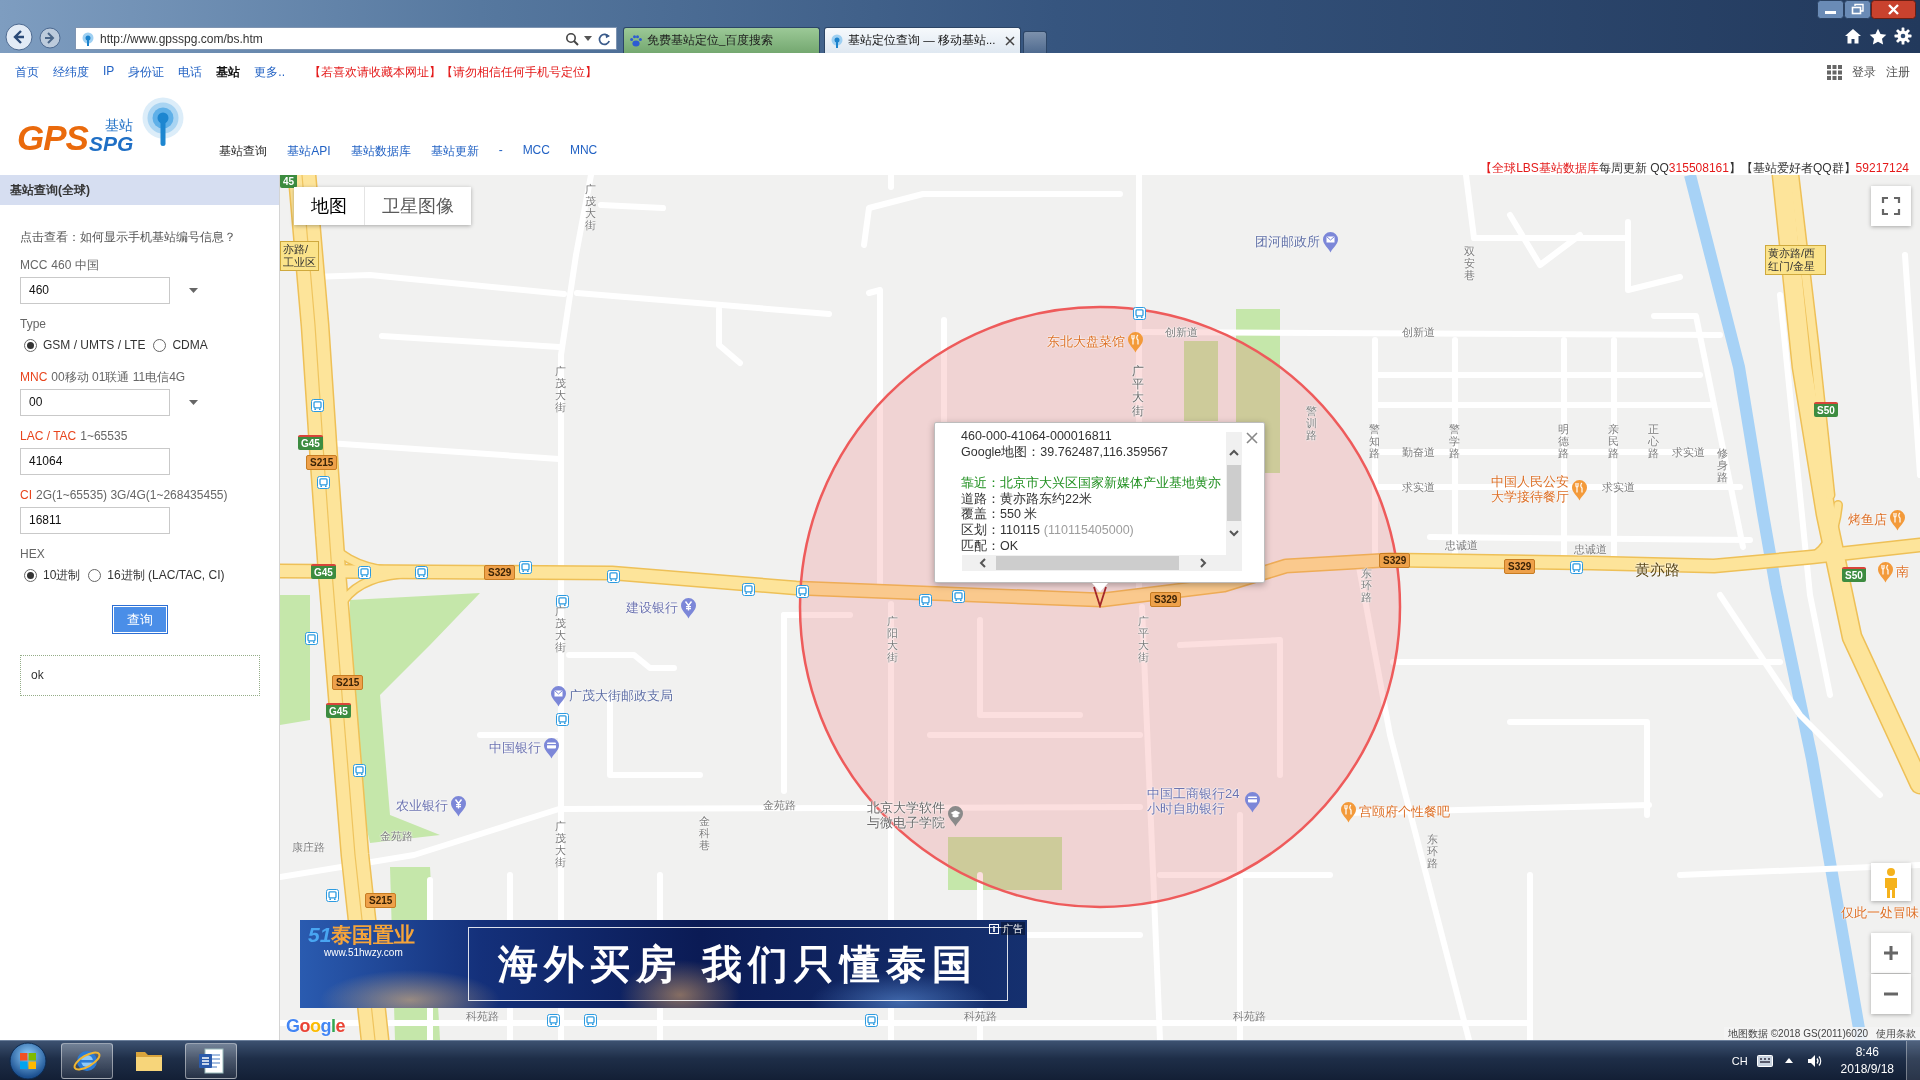 The height and width of the screenshot is (1080, 1920). I want to click on road-name: 科苑路, so click(482, 1016).